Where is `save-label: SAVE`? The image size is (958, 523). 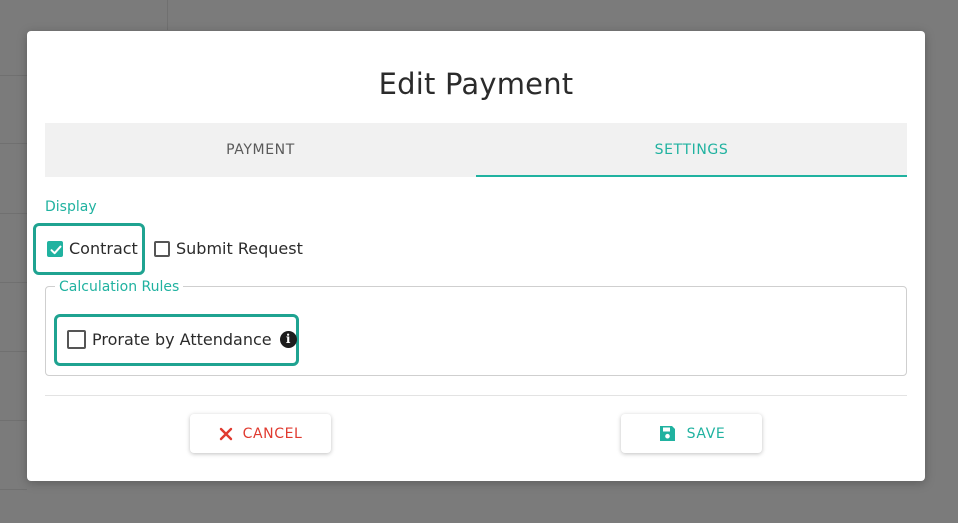 save-label: SAVE is located at coordinates (706, 433).